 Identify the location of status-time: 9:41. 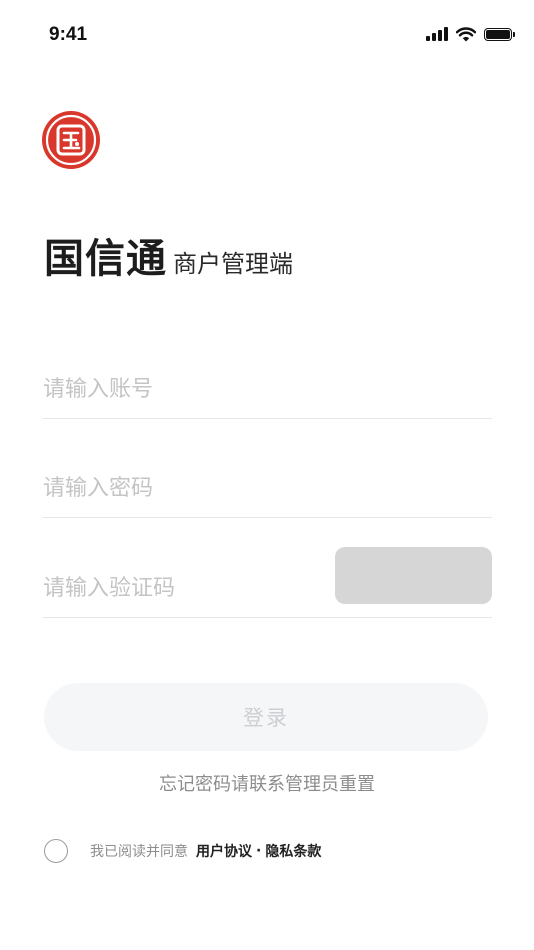
(68, 34).